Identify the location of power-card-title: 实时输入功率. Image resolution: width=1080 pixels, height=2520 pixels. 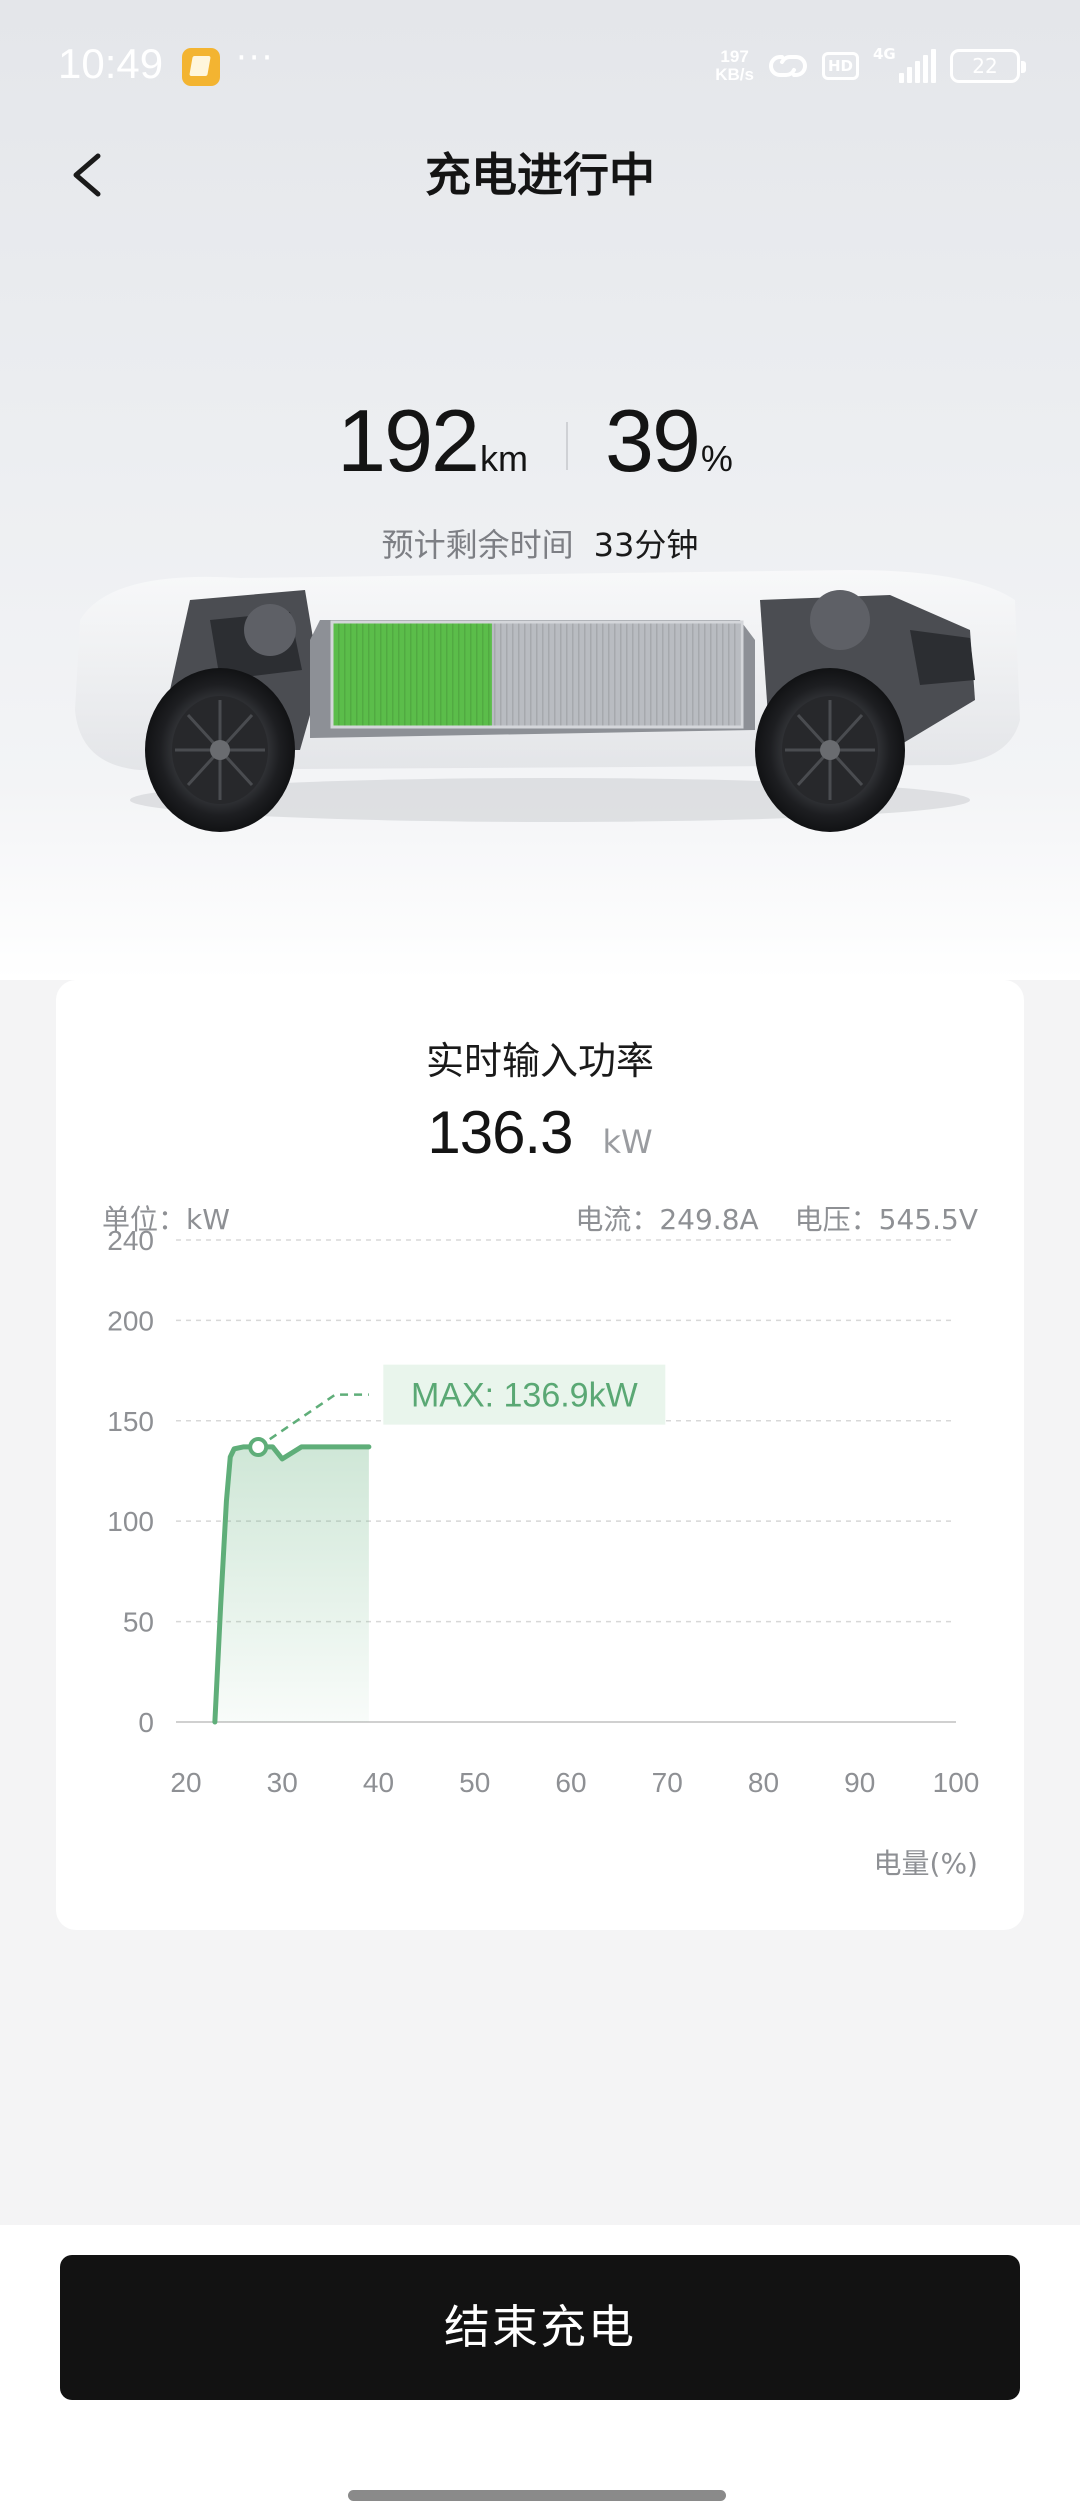
(539, 1061).